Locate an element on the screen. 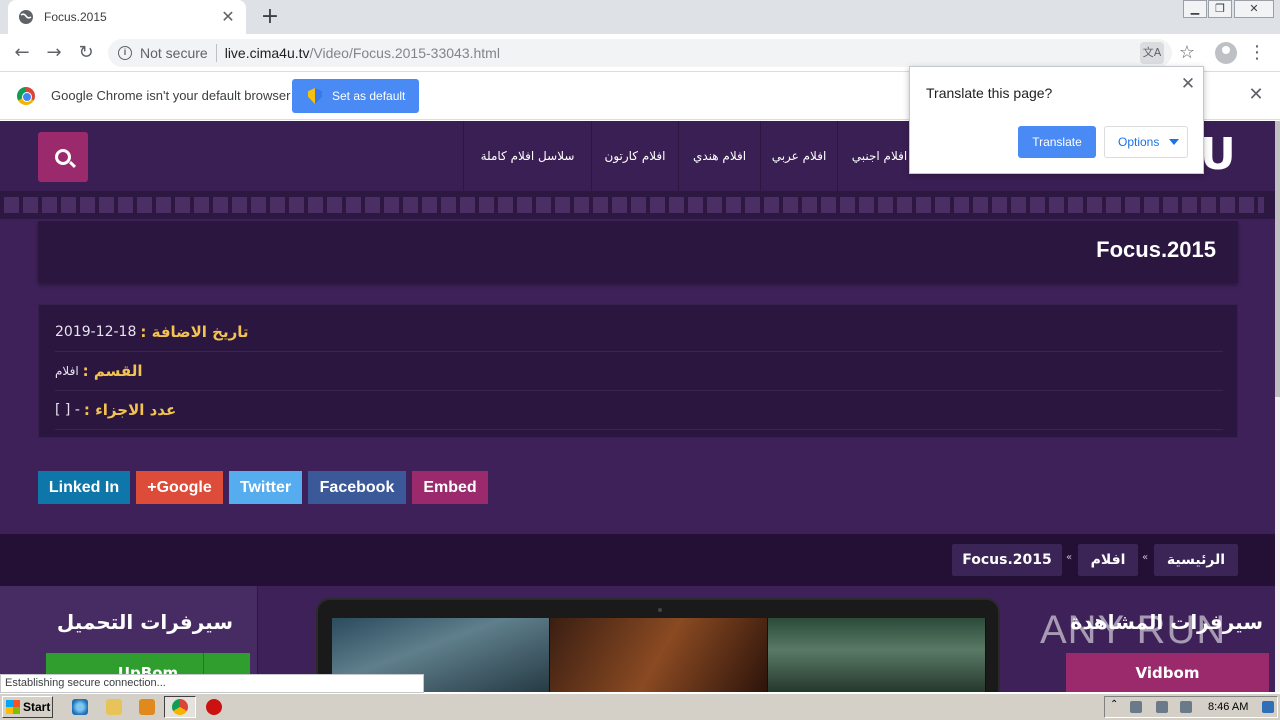 This screenshot has width=1280, height=720. show-desktop-icon is located at coordinates (1268, 707).